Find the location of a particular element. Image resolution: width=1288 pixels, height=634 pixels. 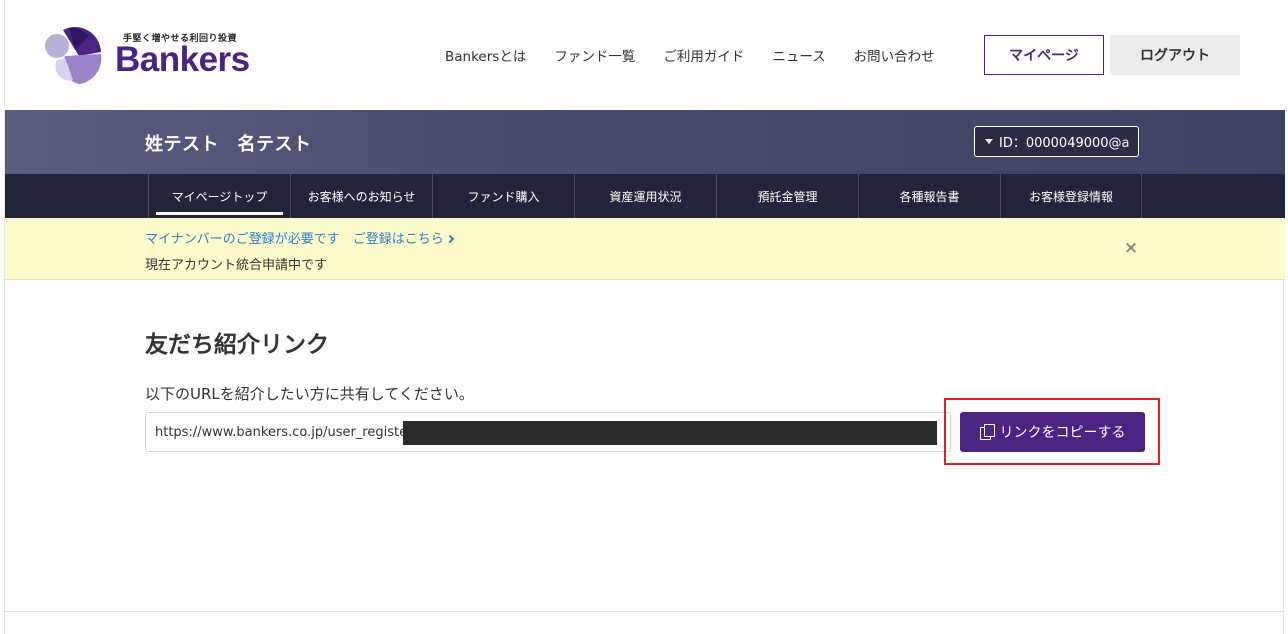

global-nav: Bankersとは ファンド一覧 ご利用ガイド ニュース お問い合わせ is located at coordinates (704, 55).